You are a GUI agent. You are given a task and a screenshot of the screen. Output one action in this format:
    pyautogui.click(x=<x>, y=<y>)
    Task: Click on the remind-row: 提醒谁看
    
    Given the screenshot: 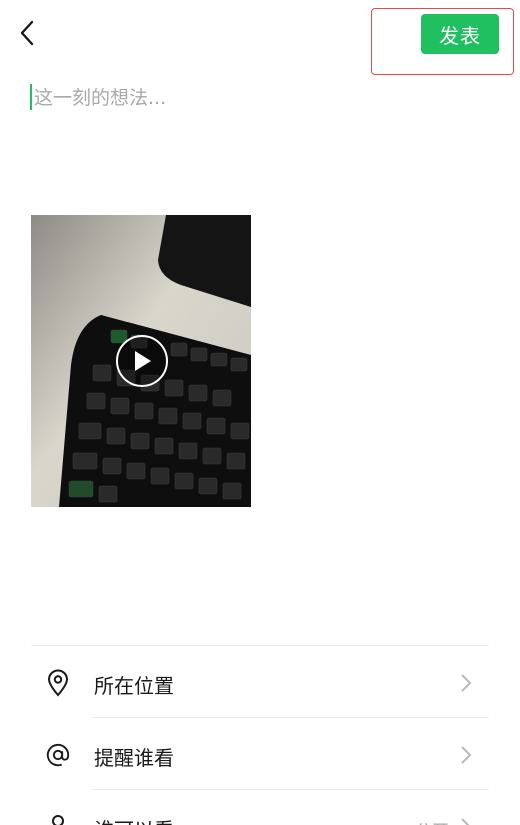 What is the action you would take?
    pyautogui.click(x=260, y=754)
    